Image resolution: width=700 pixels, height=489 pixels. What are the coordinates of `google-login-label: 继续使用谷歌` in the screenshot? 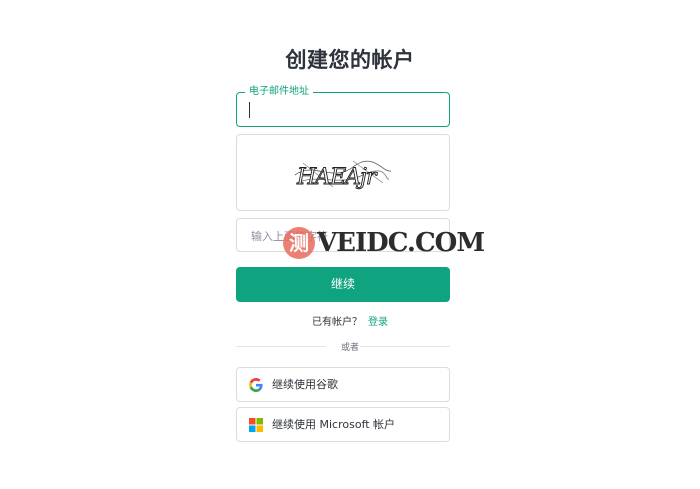 It's located at (305, 384).